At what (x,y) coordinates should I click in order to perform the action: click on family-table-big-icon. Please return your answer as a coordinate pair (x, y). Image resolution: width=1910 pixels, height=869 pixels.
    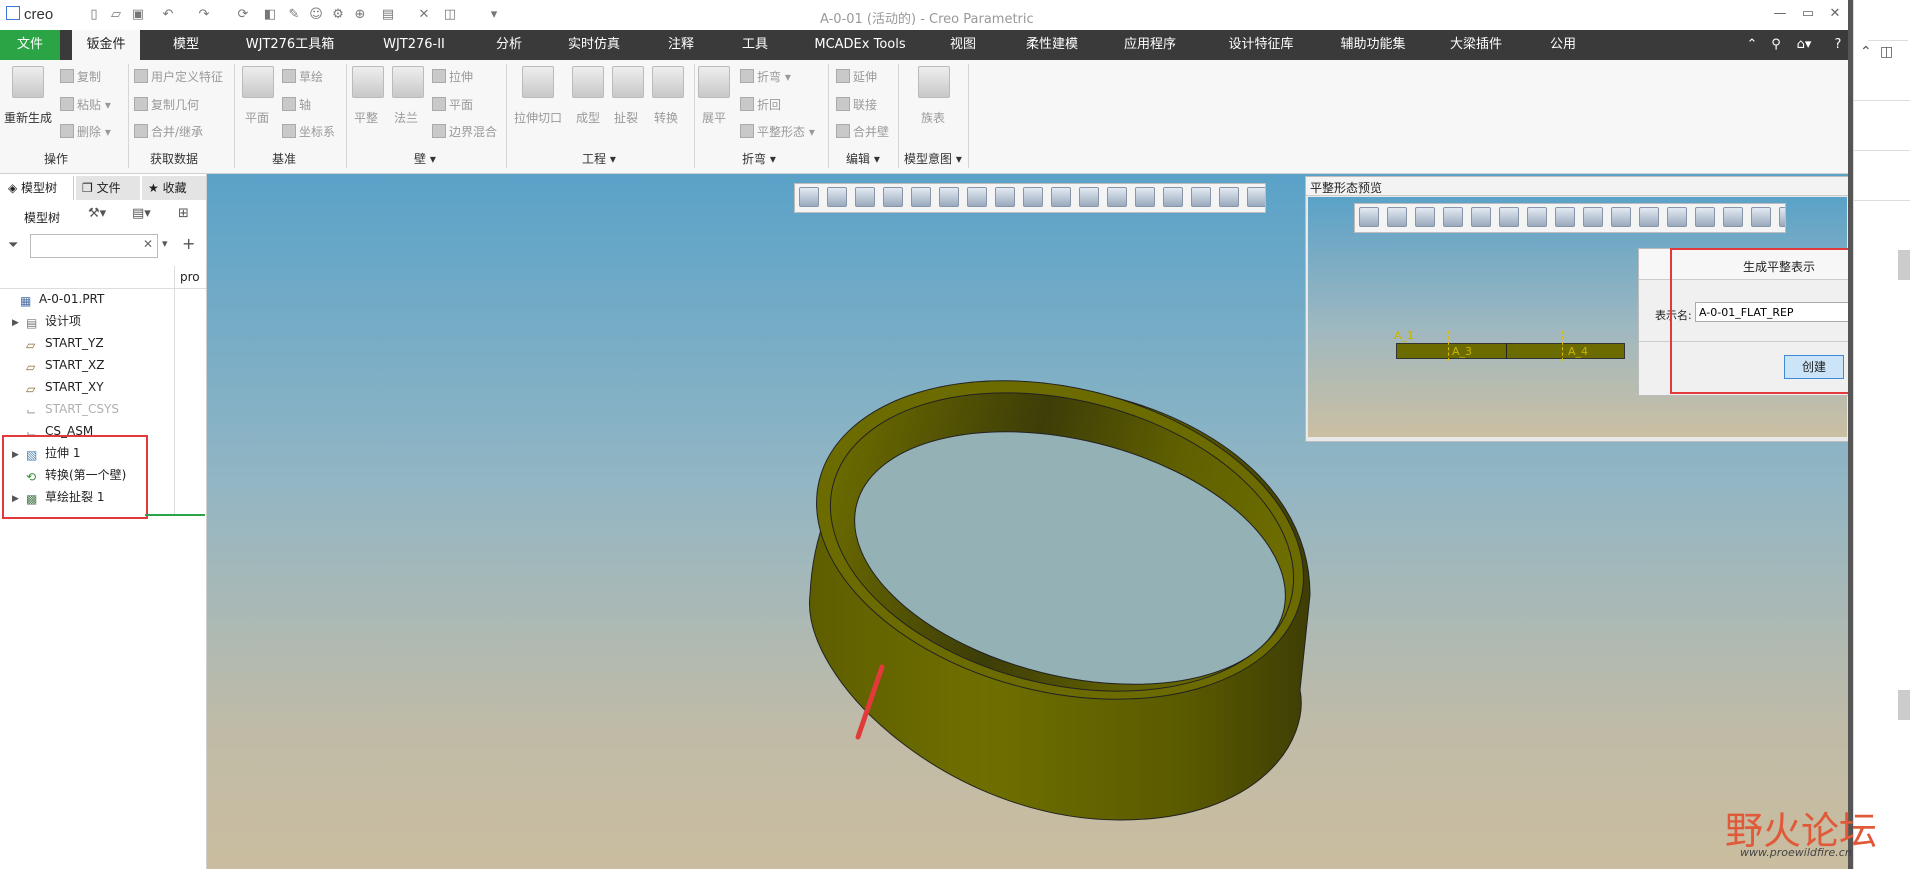
    Looking at the image, I should click on (934, 82).